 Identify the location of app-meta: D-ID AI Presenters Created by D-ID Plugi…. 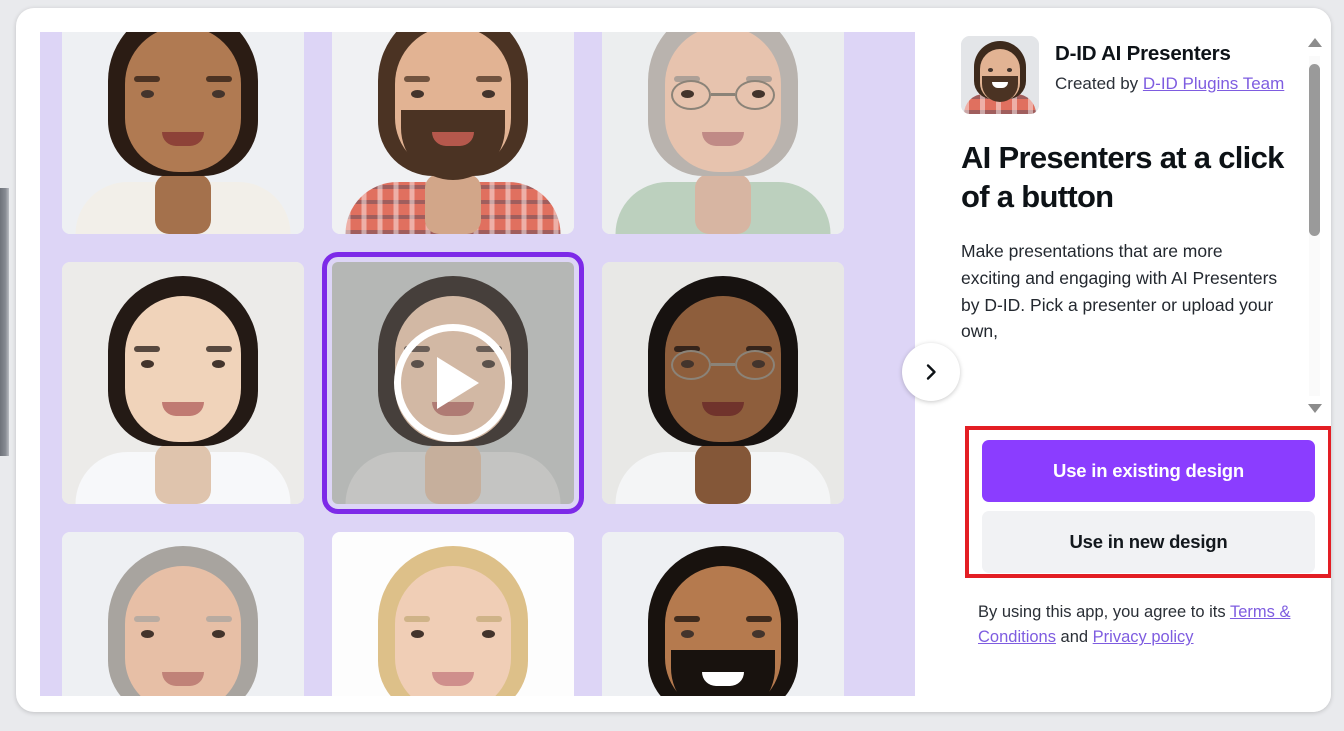
(1169, 66).